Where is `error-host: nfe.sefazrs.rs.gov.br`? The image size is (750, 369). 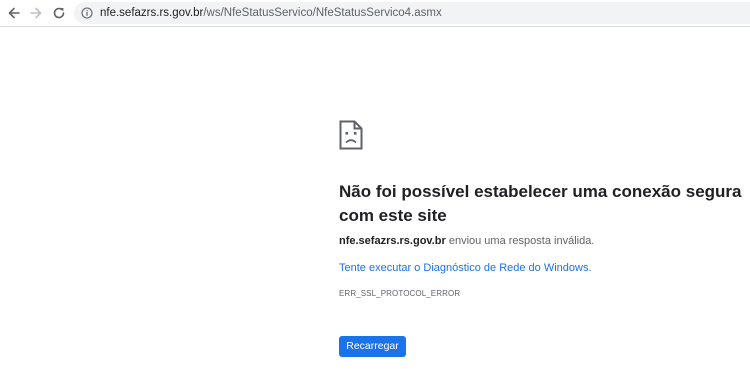 error-host: nfe.sefazrs.rs.gov.br is located at coordinates (392, 241).